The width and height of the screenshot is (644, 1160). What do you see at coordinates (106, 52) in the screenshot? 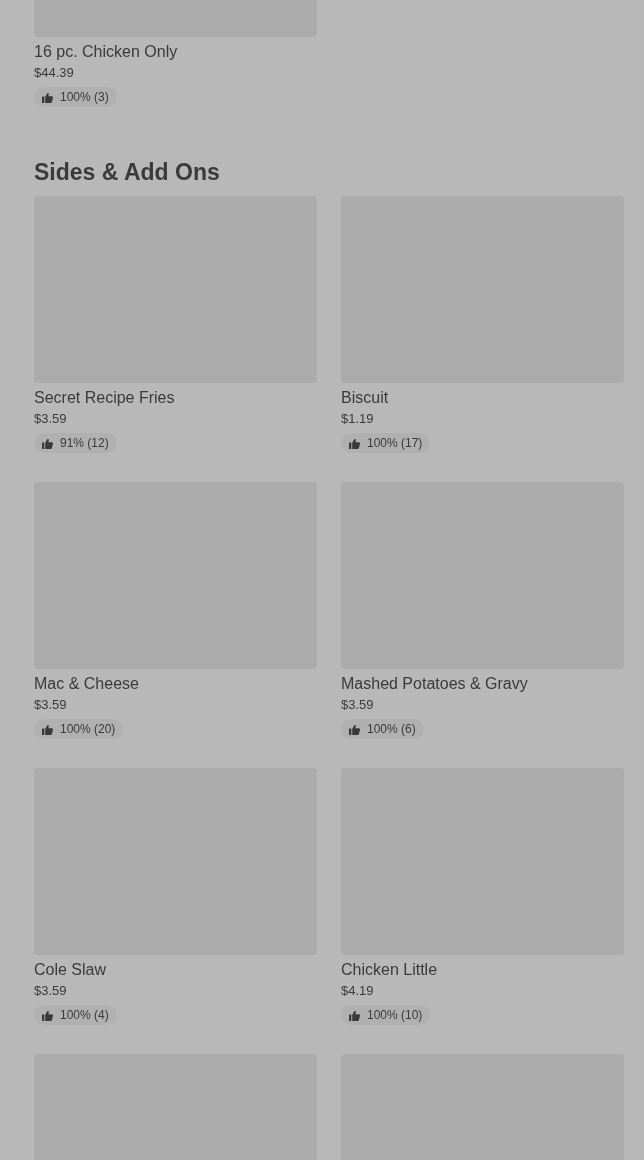
I see `item-name: 16 pc. Chicken Only` at bounding box center [106, 52].